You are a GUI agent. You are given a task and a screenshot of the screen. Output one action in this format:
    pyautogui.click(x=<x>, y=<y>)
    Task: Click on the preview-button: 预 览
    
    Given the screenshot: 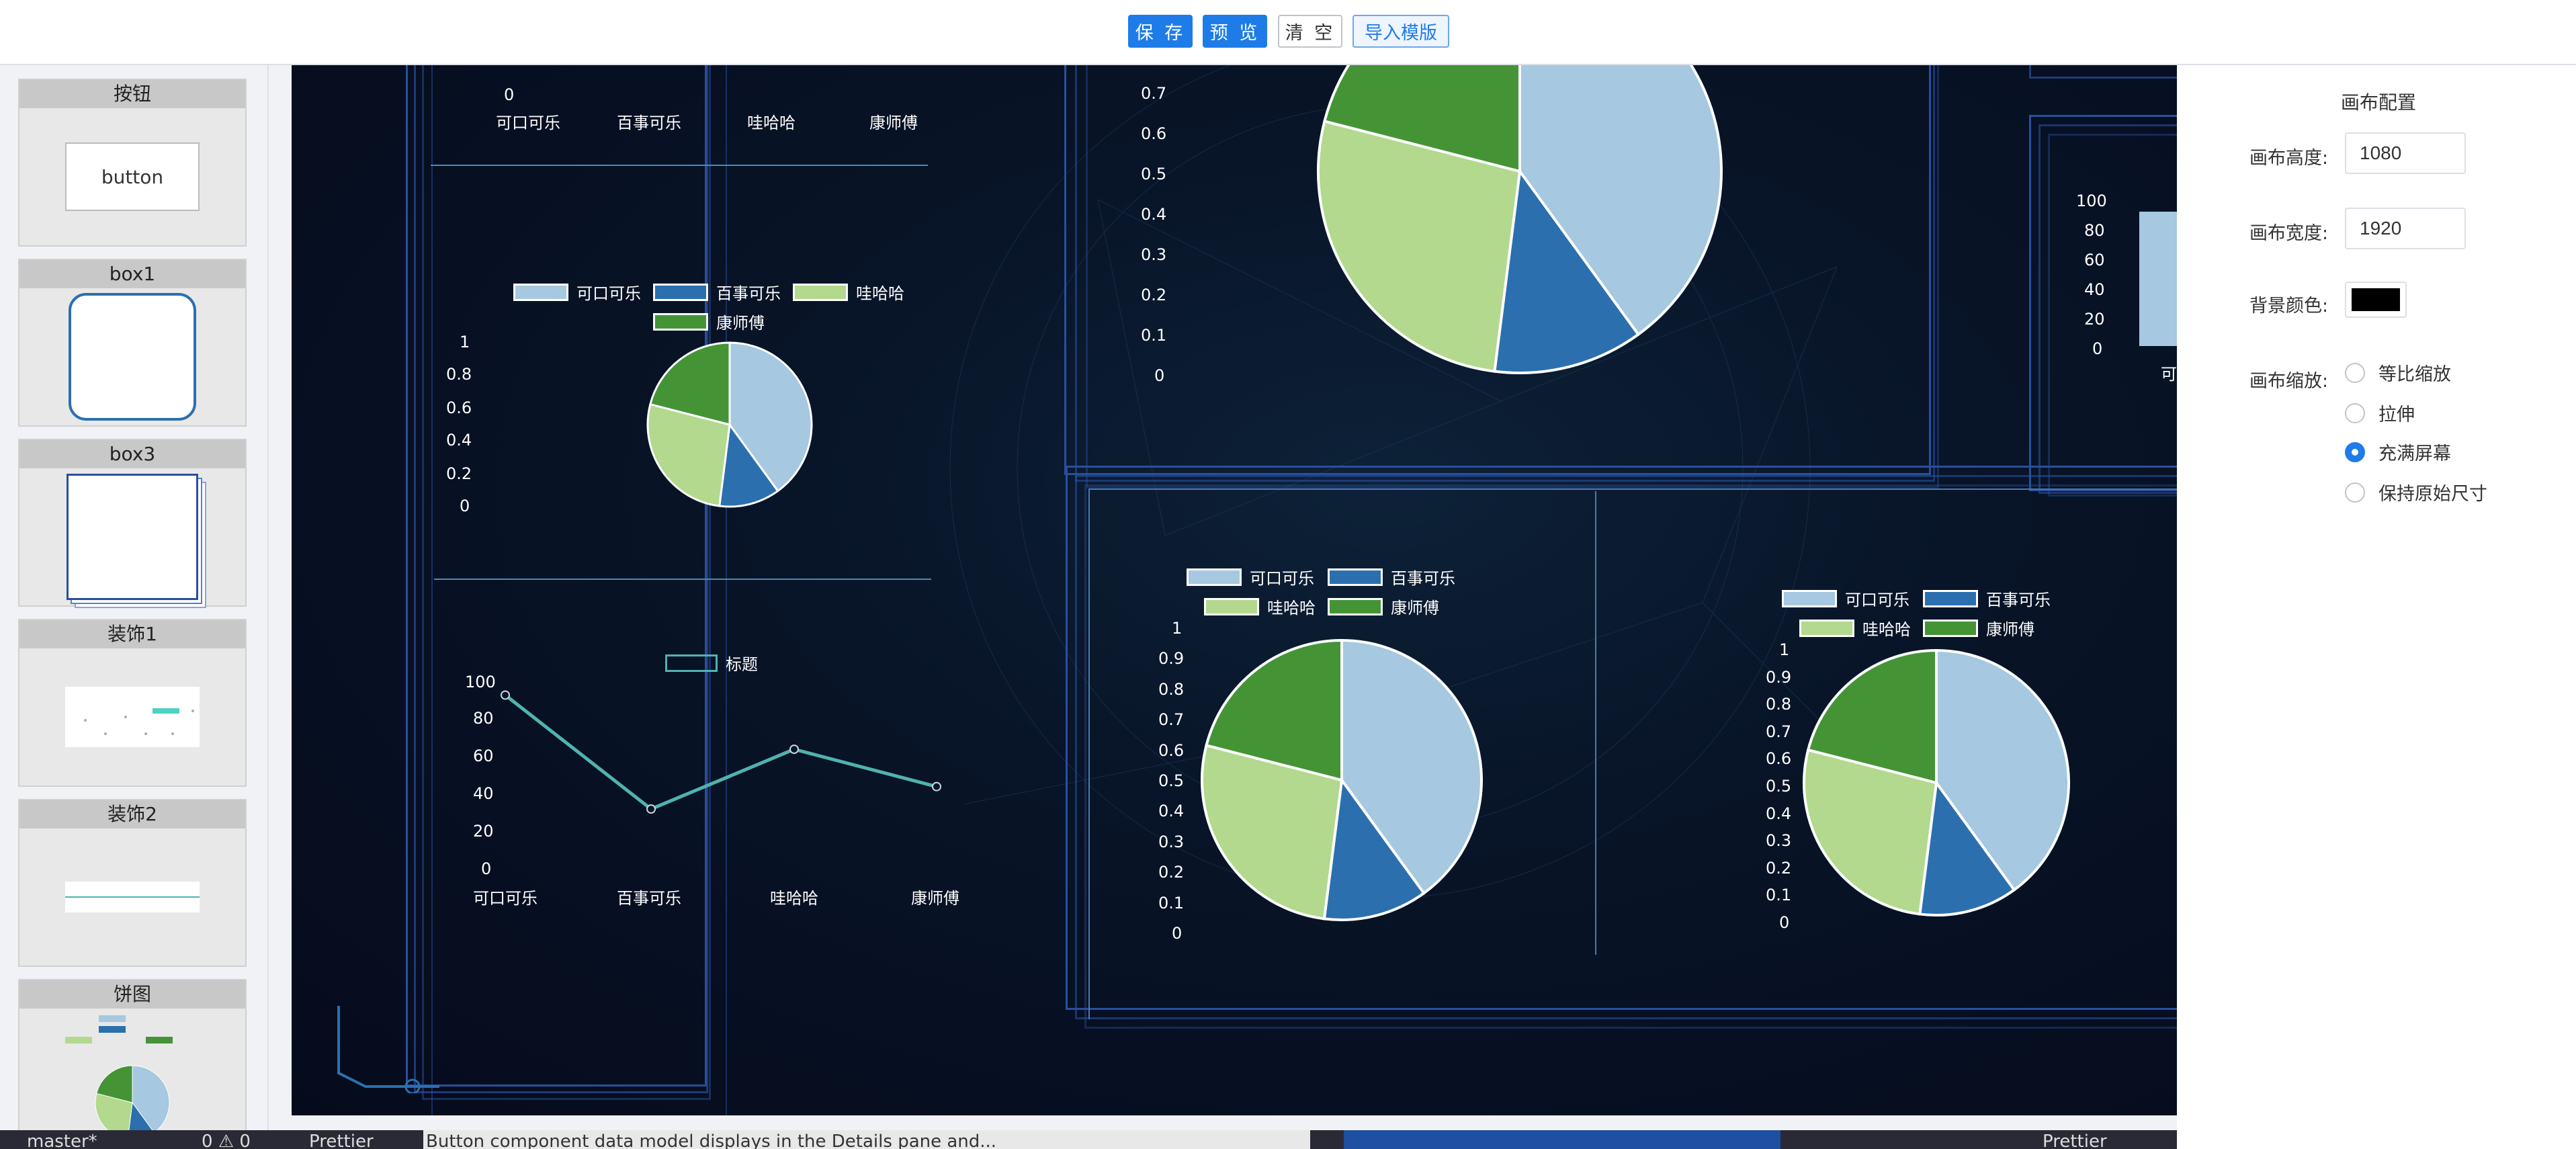 What is the action you would take?
    pyautogui.click(x=1235, y=31)
    